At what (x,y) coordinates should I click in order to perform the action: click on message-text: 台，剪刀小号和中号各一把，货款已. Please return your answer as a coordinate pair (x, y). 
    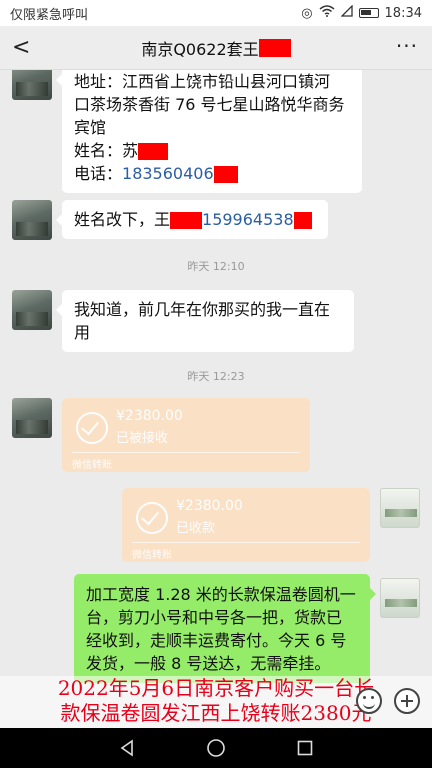
    Looking at the image, I should click on (214, 617).